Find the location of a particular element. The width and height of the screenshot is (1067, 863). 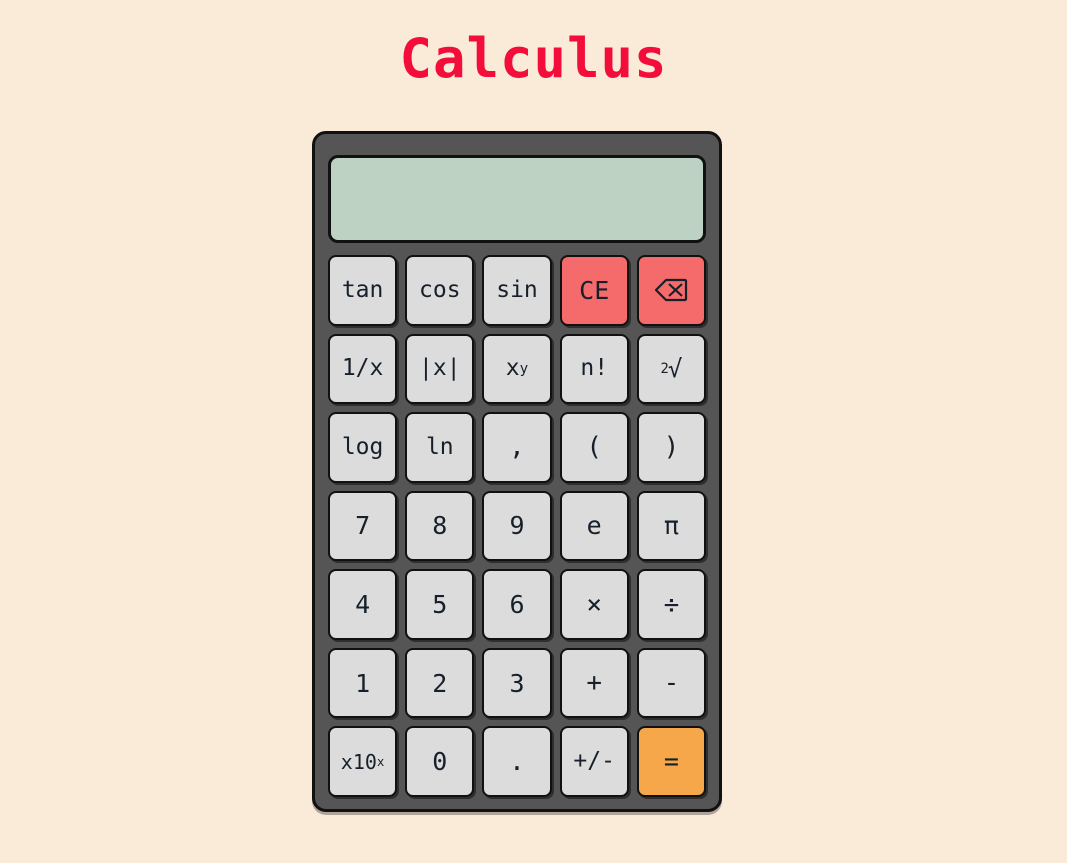

key-paren-close: ) is located at coordinates (671, 447).